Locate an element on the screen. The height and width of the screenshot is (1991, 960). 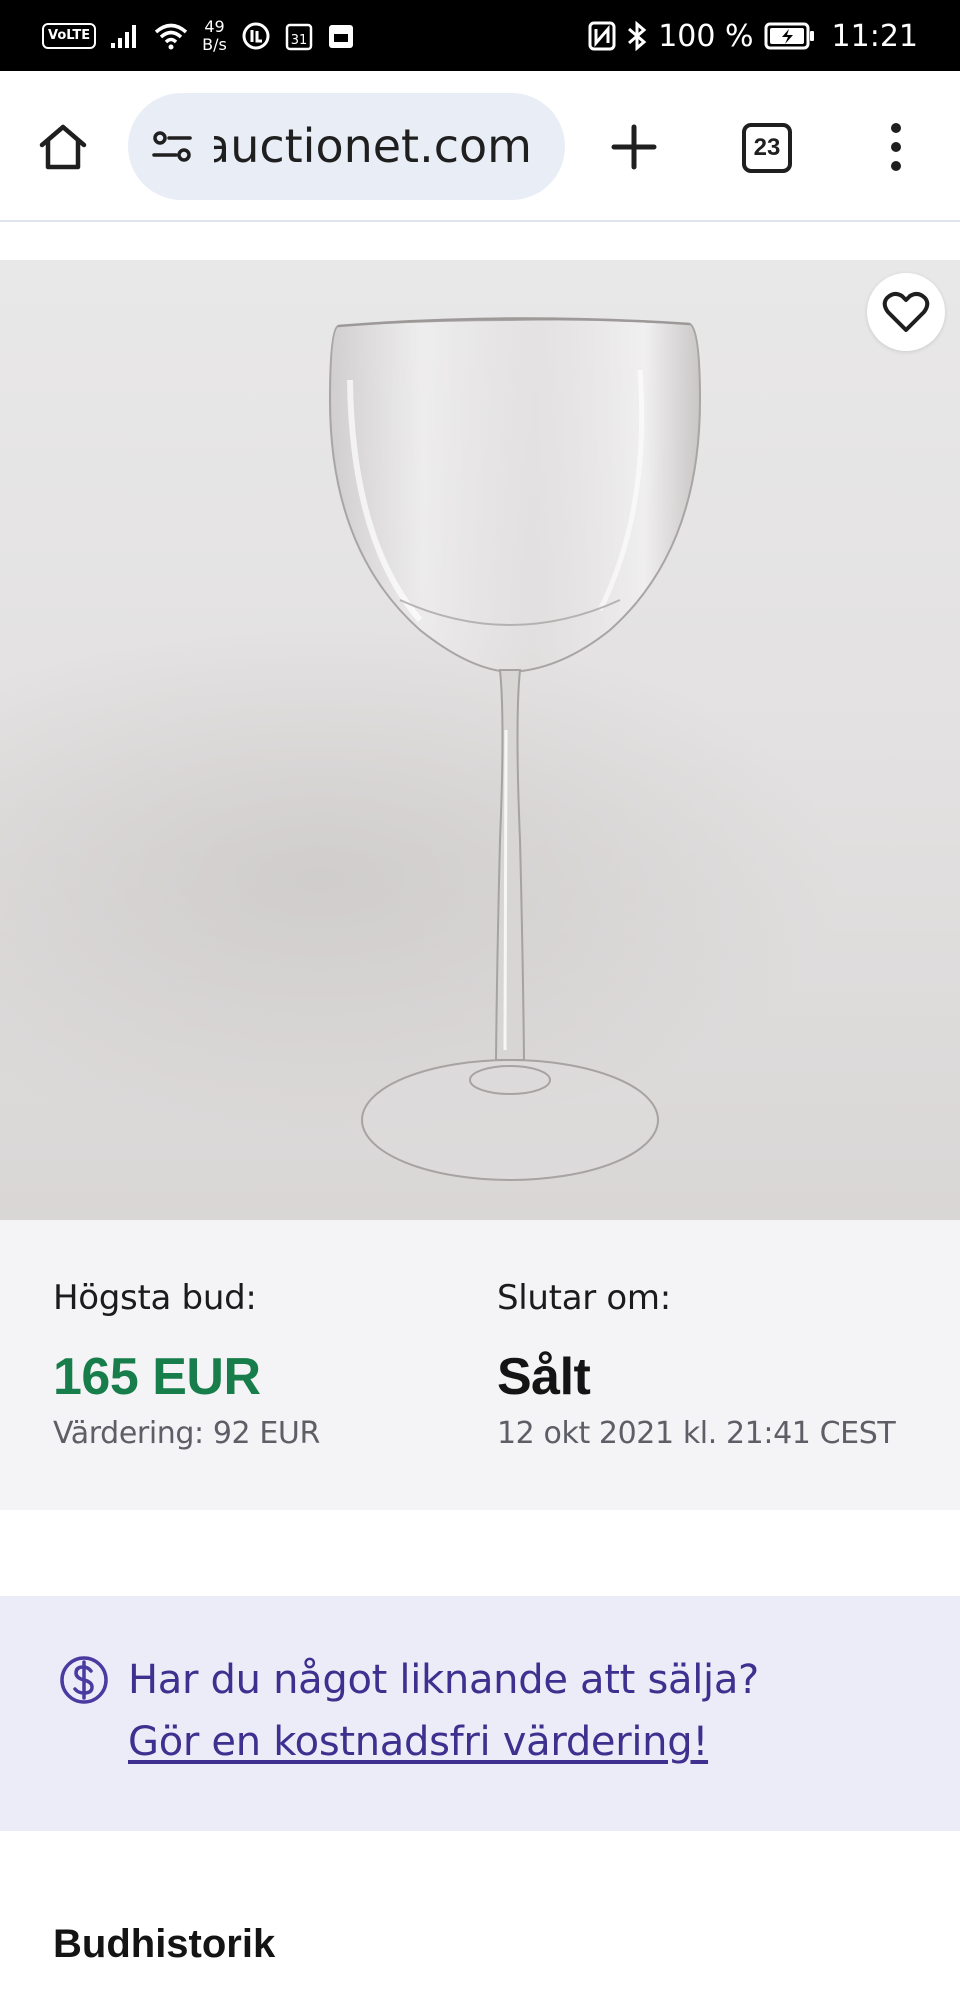
home-button is located at coordinates (63, 147).